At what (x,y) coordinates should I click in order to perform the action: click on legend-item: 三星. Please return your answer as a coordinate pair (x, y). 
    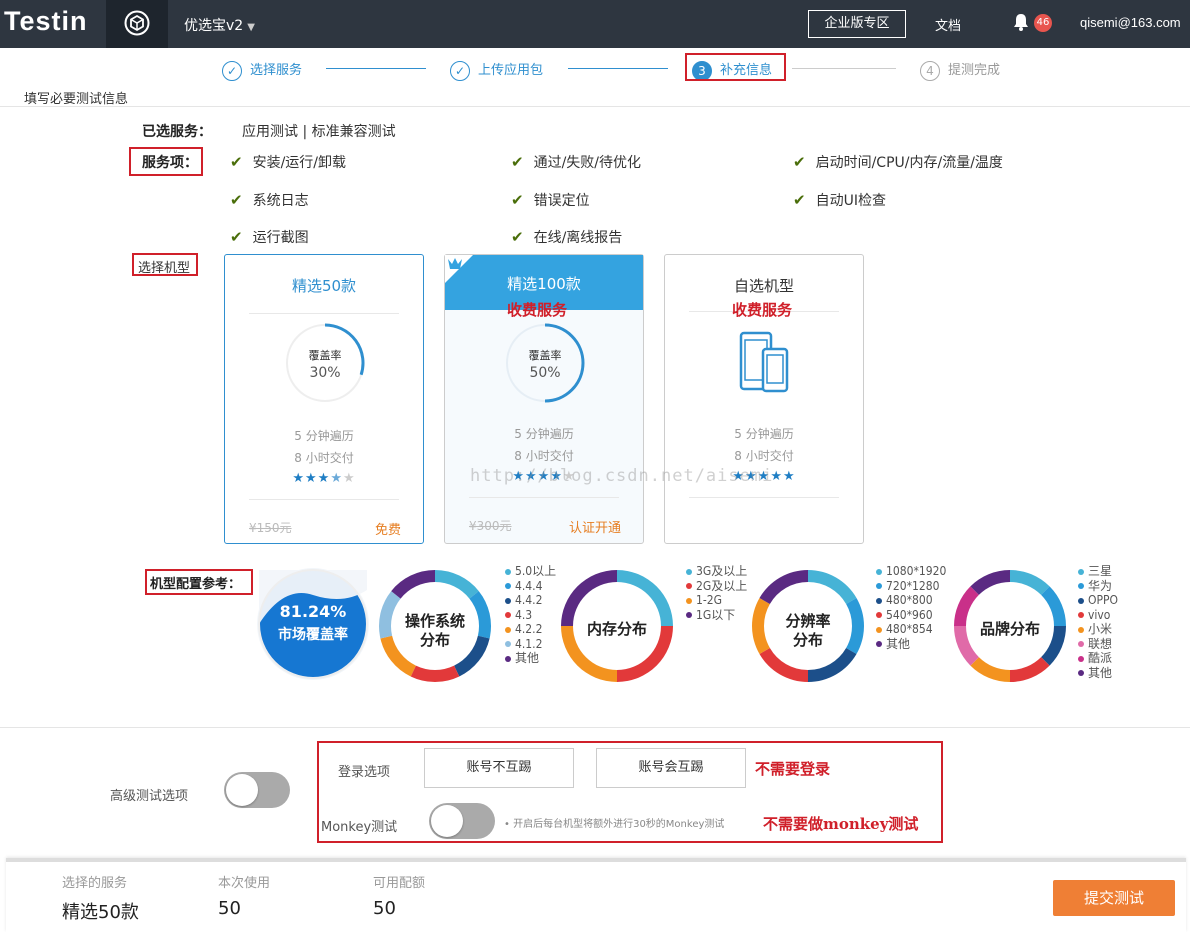
    Looking at the image, I should click on (1098, 571).